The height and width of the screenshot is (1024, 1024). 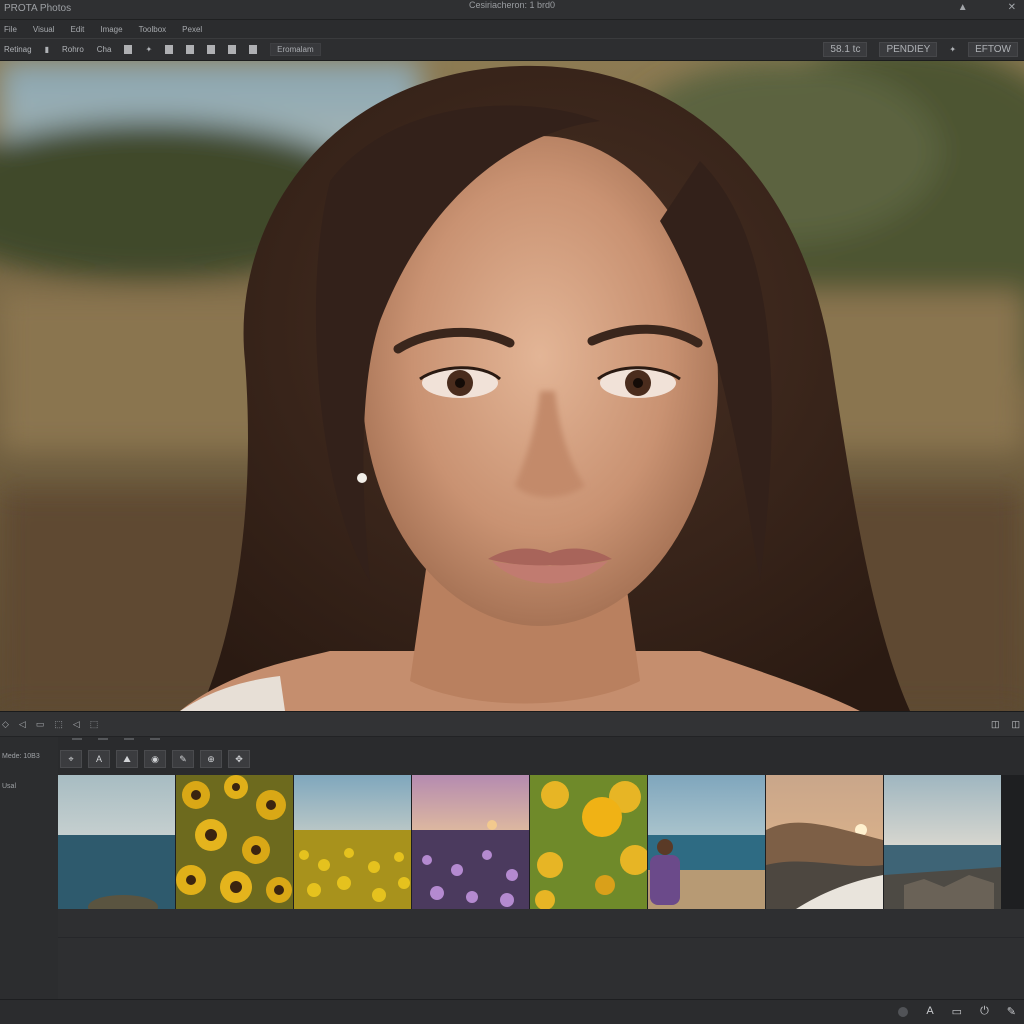 What do you see at coordinates (169, 49) in the screenshot?
I see `pen-icon` at bounding box center [169, 49].